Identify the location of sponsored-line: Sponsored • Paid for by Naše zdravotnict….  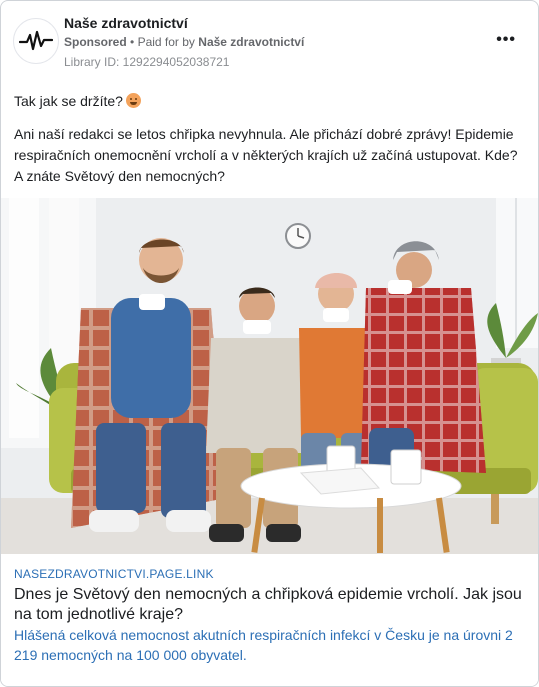
(184, 42).